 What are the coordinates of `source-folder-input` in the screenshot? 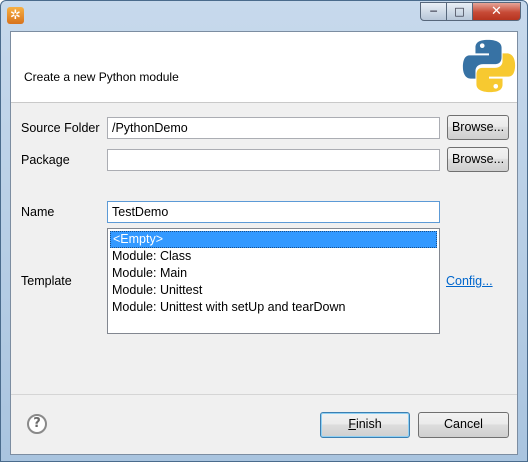 It's located at (273, 128).